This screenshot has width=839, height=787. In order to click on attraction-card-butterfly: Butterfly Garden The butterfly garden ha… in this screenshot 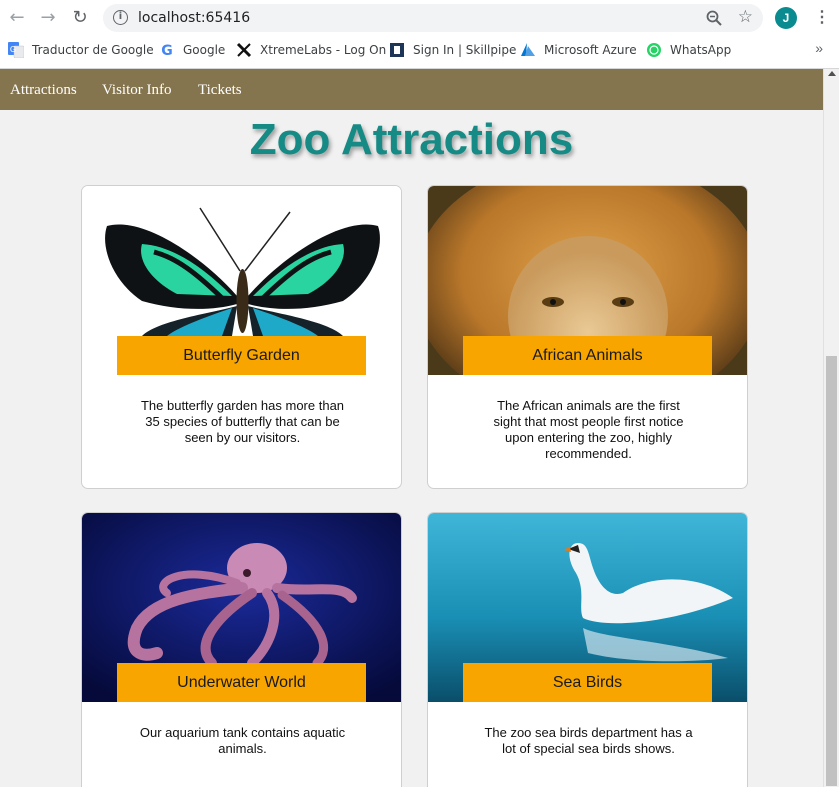, I will do `click(241, 337)`.